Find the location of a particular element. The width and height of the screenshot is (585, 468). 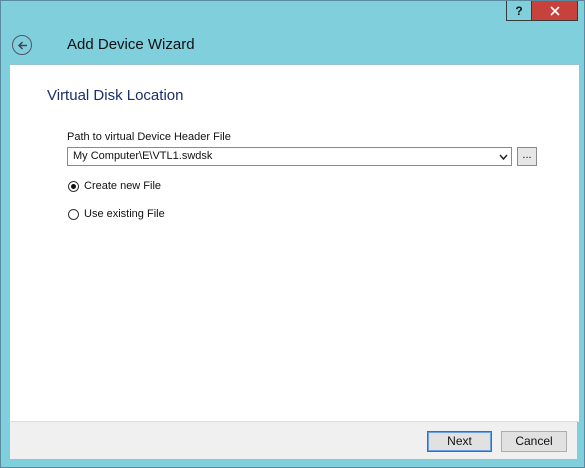

use-existing-file-label: Use existing File is located at coordinates (124, 214).